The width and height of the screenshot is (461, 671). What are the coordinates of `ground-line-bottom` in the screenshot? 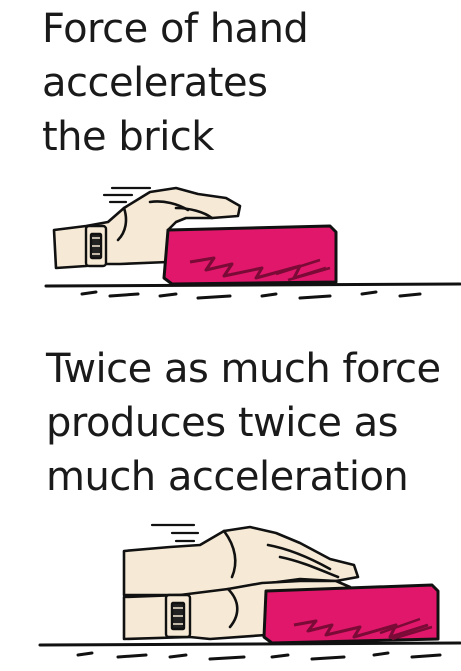 It's located at (249, 651).